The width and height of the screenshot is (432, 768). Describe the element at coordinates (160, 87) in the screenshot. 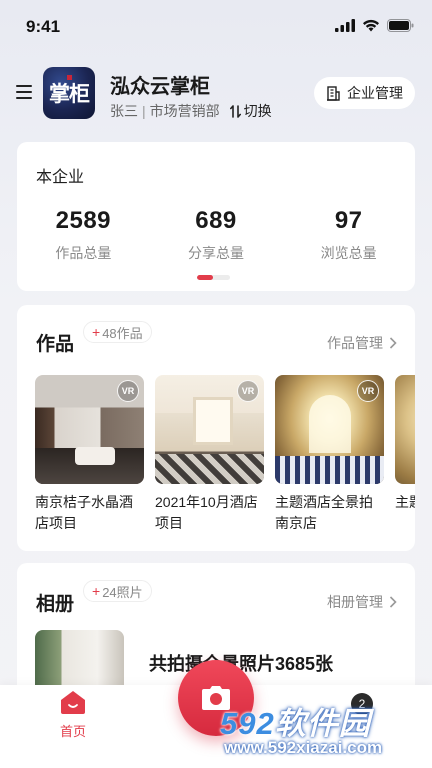

I see `app-name: 泓众云掌柜` at that location.